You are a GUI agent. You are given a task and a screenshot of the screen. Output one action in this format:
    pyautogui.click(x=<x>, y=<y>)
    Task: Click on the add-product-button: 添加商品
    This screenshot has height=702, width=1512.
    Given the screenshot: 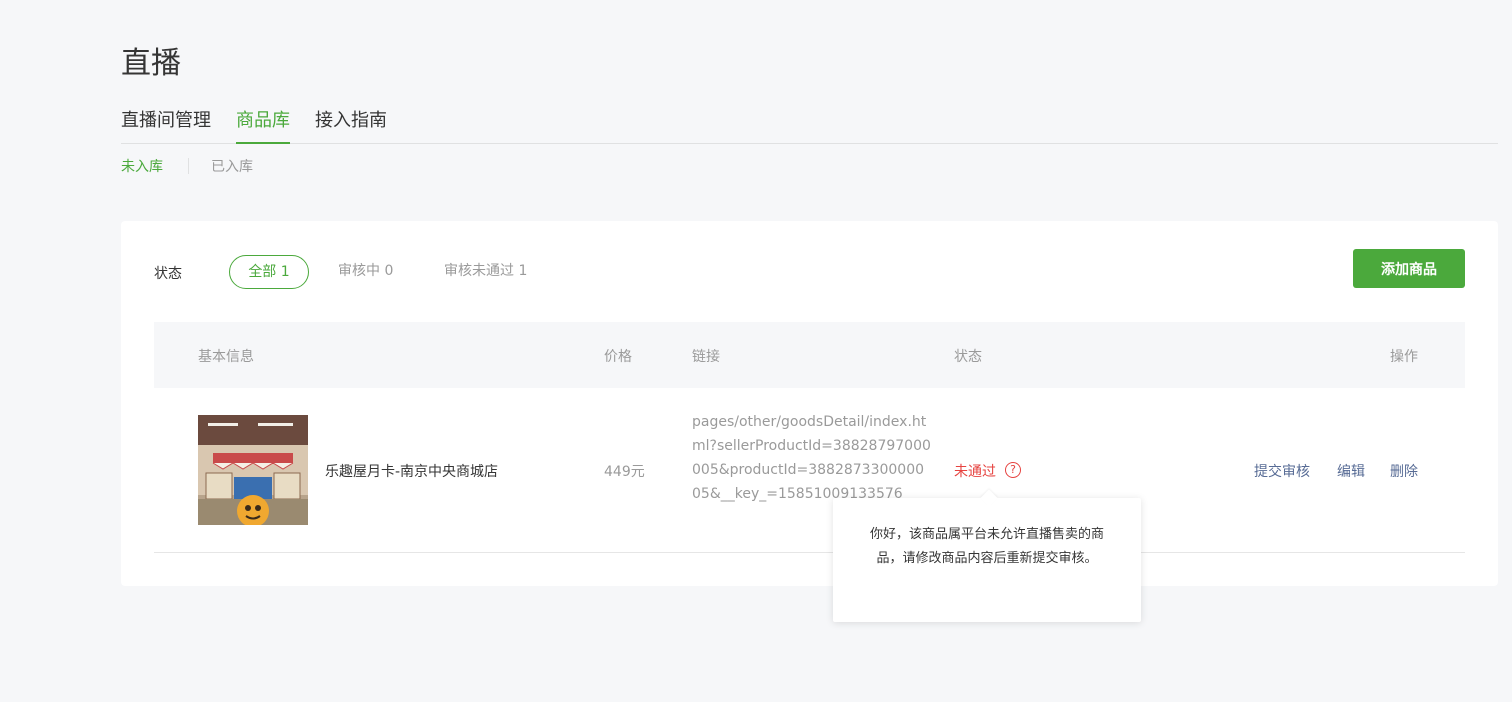 What is the action you would take?
    pyautogui.click(x=1409, y=268)
    